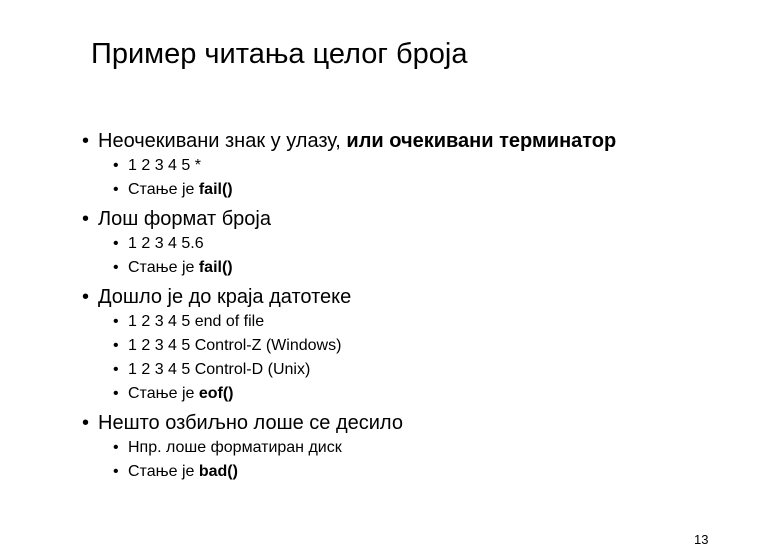 This screenshot has width=770, height=558. What do you see at coordinates (412, 394) in the screenshot?
I see `sub-bullet-item: • Стање је eof()` at bounding box center [412, 394].